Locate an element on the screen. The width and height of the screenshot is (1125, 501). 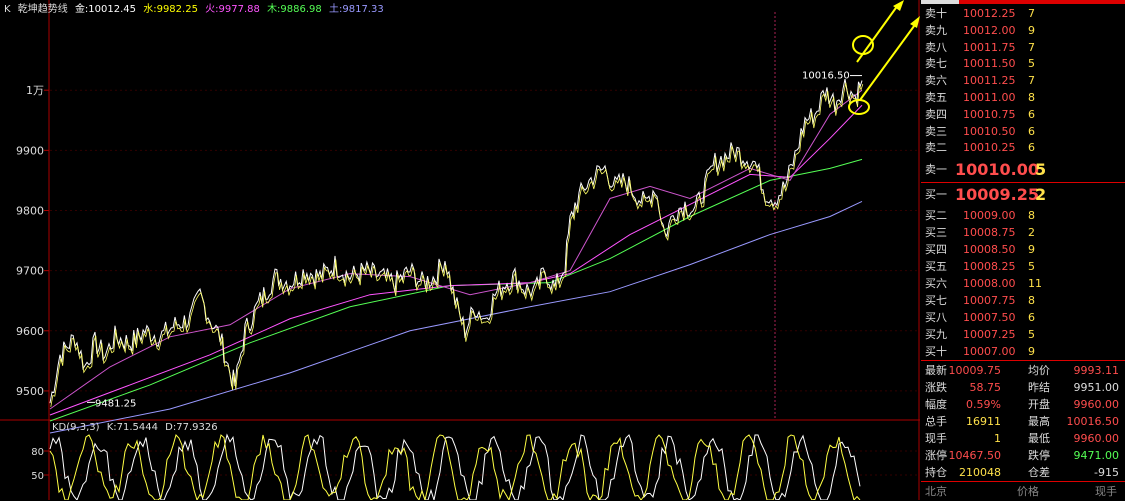
sell-row: 卖八 10011.75 7 is located at coordinates (1023, 47).